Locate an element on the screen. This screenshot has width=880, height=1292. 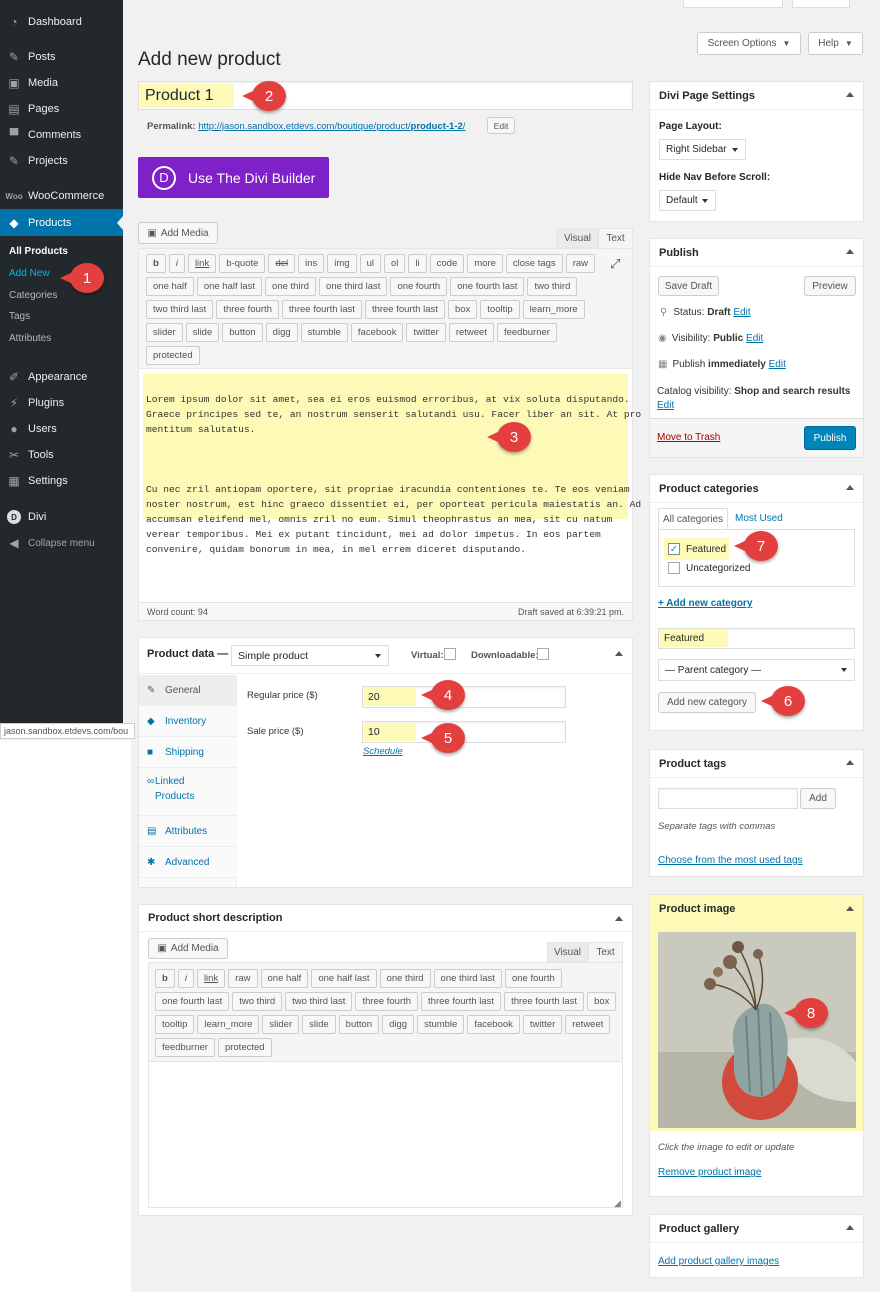
page-layout-select: Right Sidebar is located at coordinates (702, 149).